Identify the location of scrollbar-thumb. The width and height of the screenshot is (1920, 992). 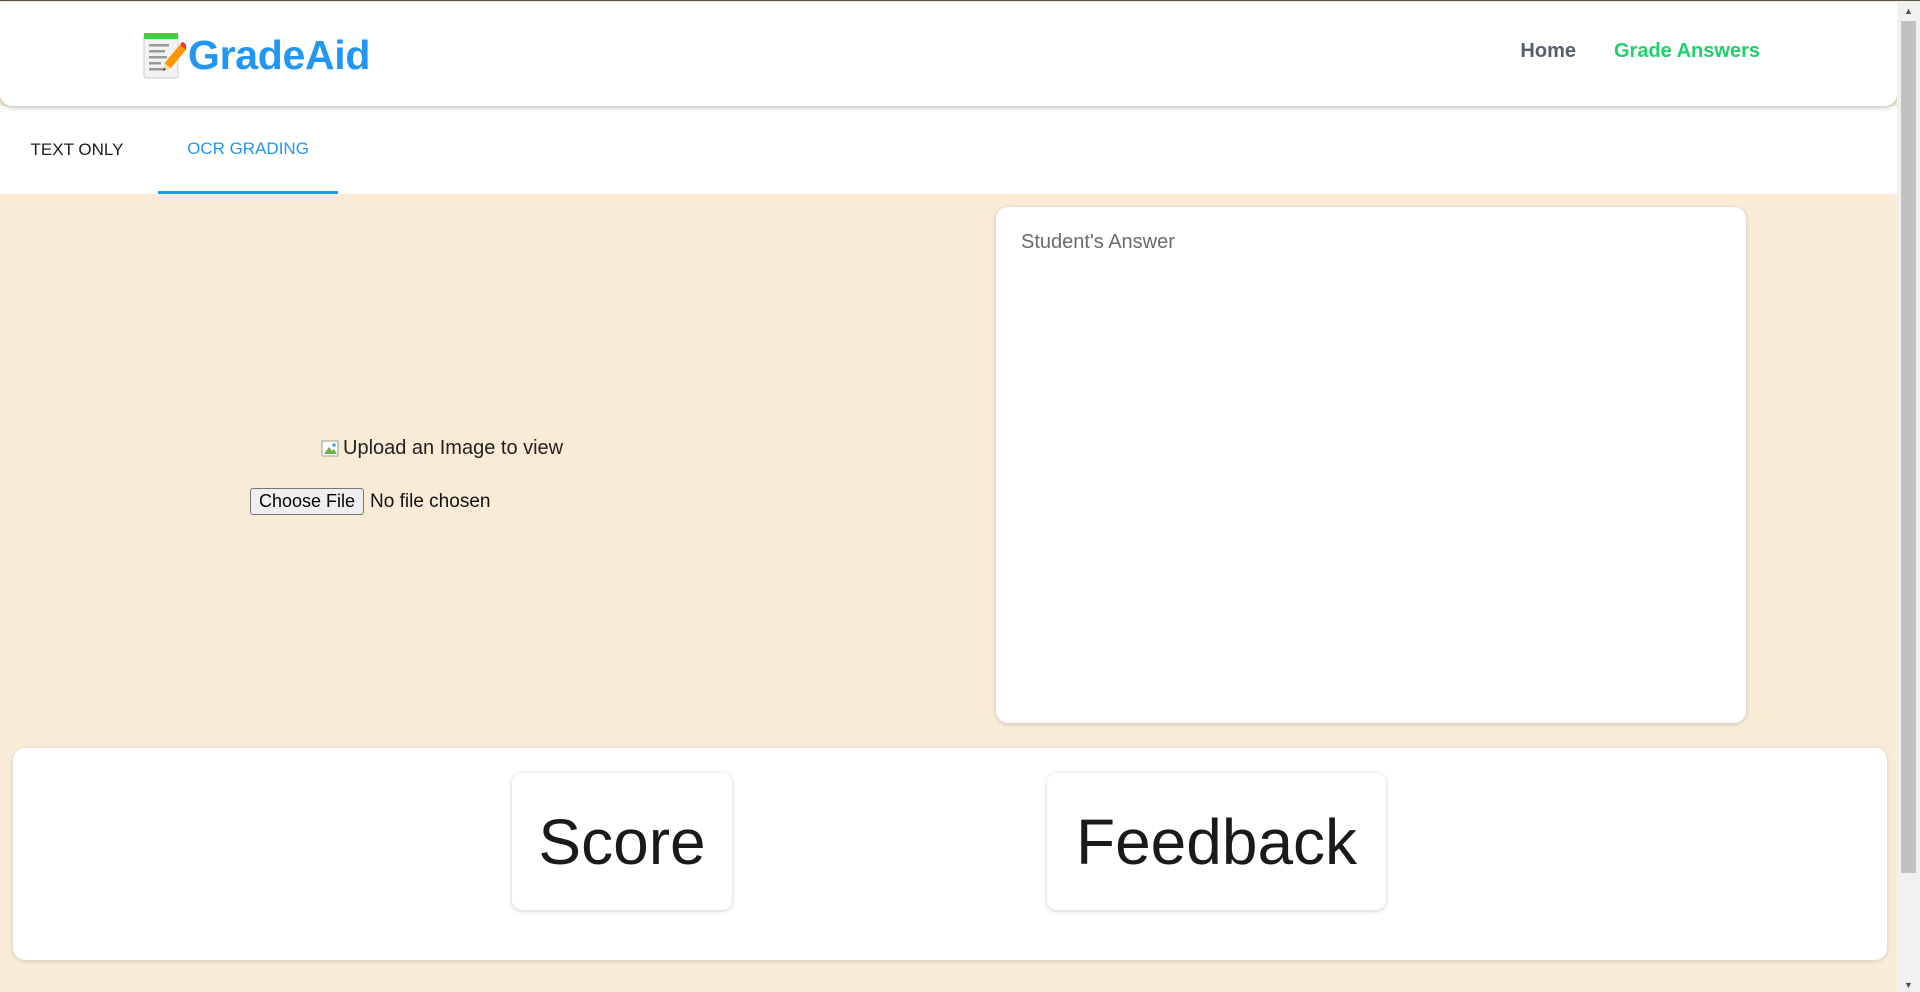
(1908, 447).